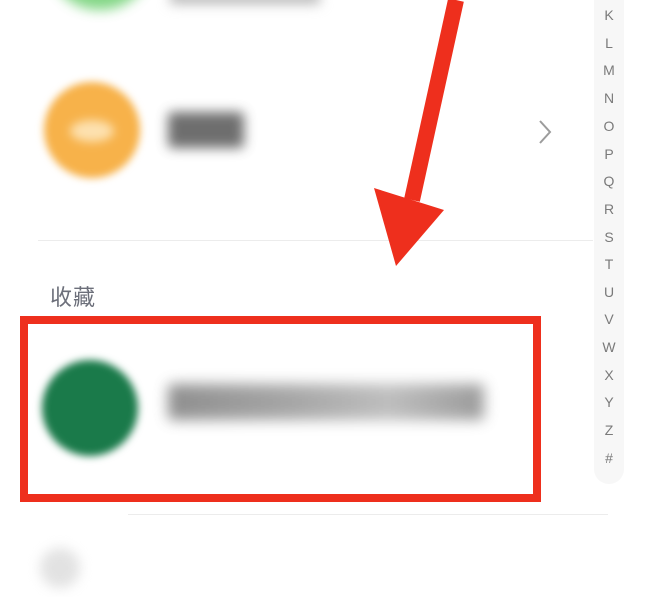 The image size is (650, 597). What do you see at coordinates (609, 43) in the screenshot?
I see `index-letter: L` at bounding box center [609, 43].